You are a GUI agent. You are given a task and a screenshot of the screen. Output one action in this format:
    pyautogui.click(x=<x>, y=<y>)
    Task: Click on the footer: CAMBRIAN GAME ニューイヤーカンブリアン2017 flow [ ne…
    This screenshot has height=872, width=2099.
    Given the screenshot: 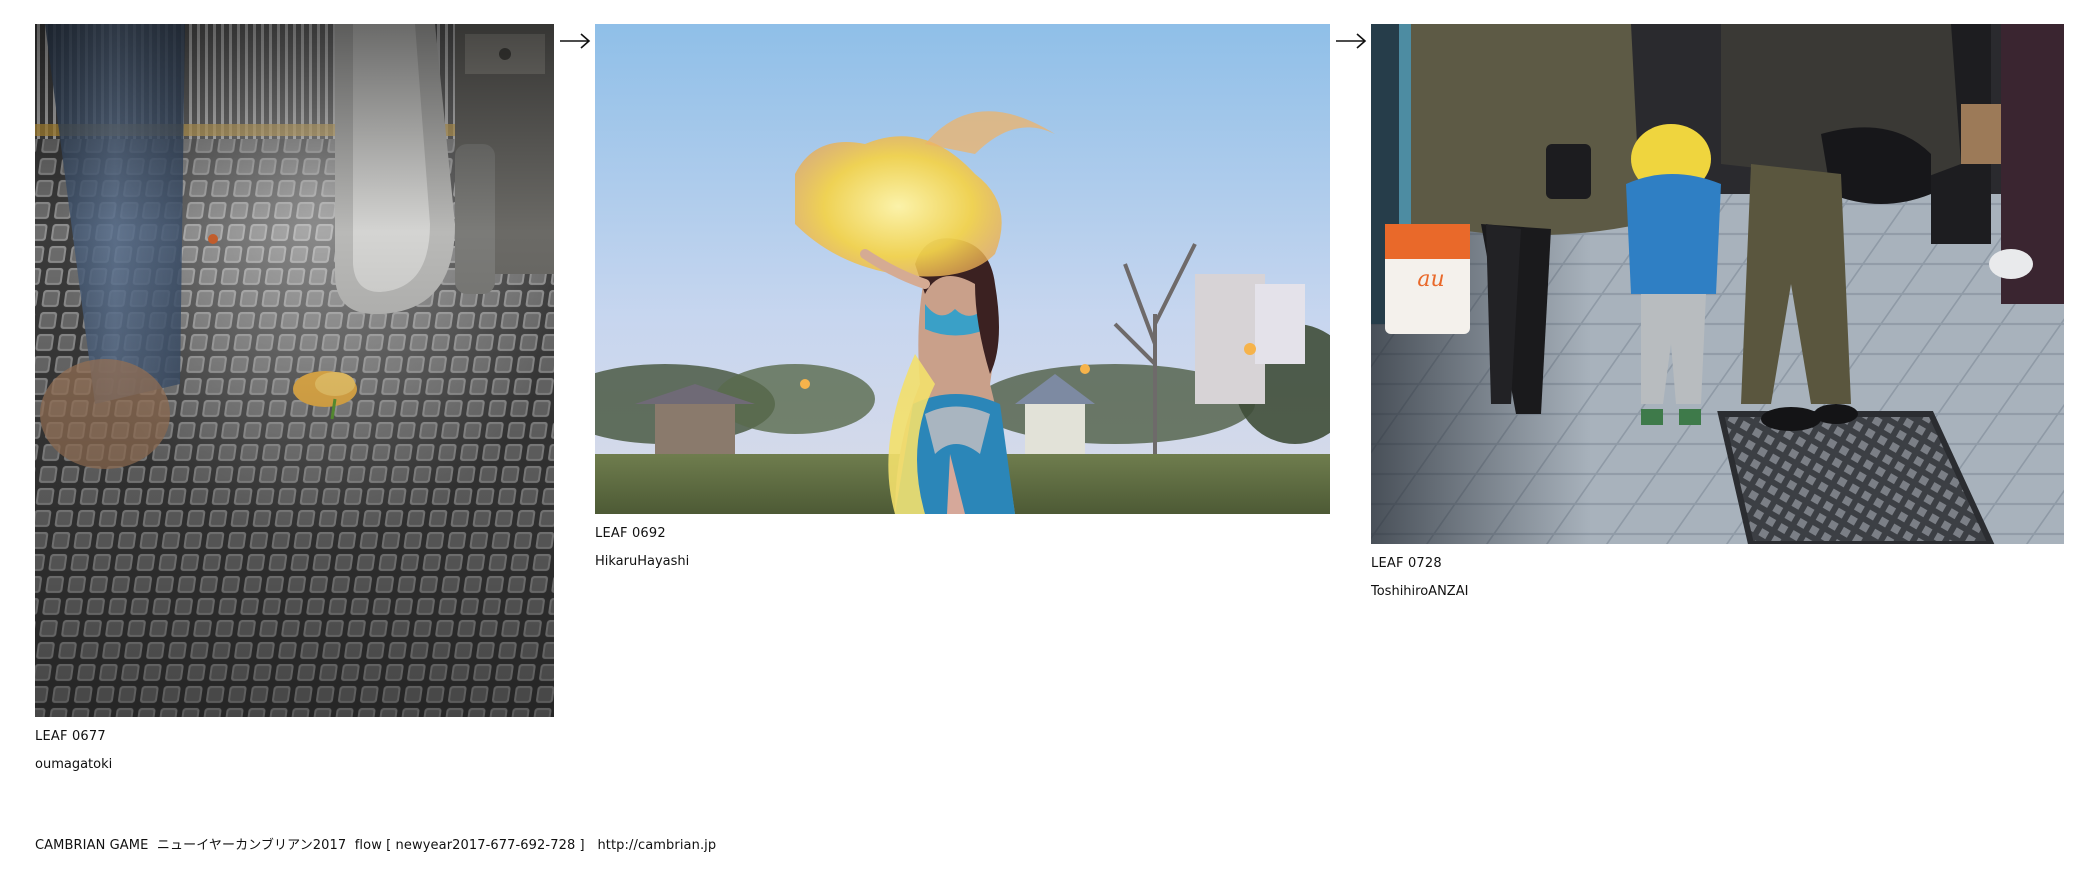 What is the action you would take?
    pyautogui.click(x=375, y=846)
    